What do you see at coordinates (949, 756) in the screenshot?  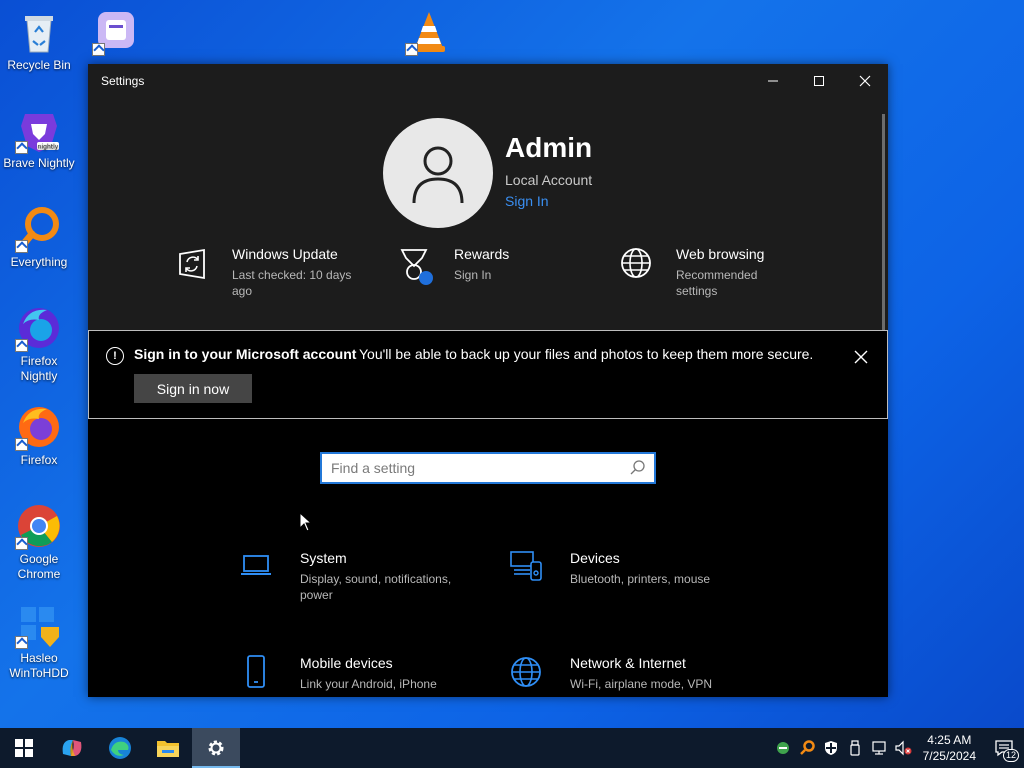 I see `clock-date: 7/25/2024` at bounding box center [949, 756].